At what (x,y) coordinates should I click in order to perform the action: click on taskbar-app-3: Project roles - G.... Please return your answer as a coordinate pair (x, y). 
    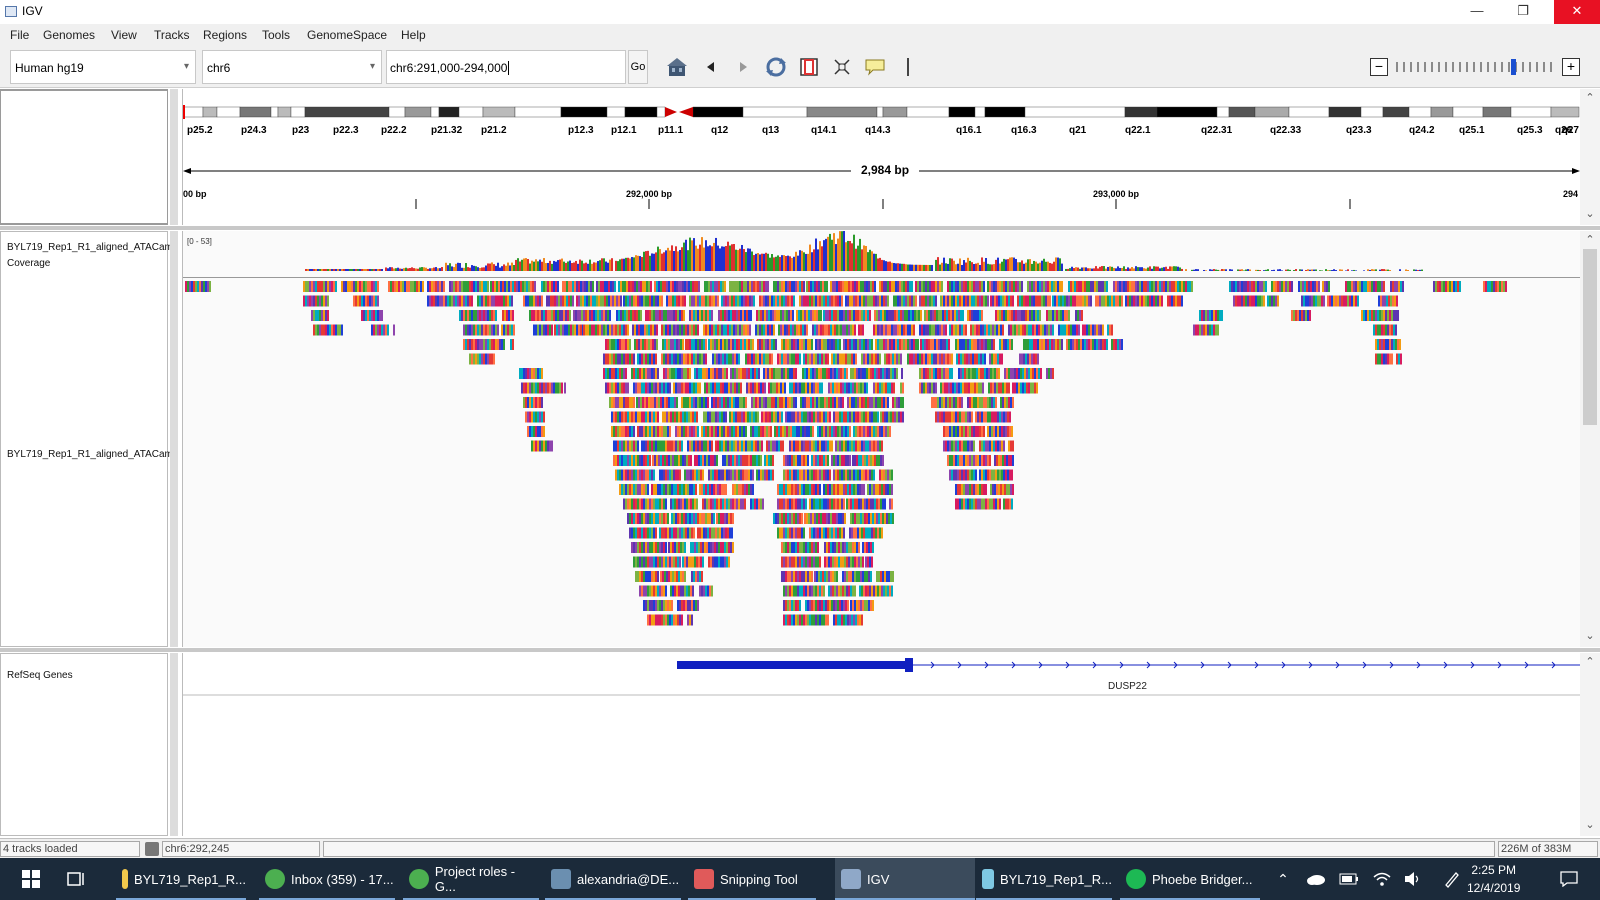
    Looking at the image, I should click on (471, 879).